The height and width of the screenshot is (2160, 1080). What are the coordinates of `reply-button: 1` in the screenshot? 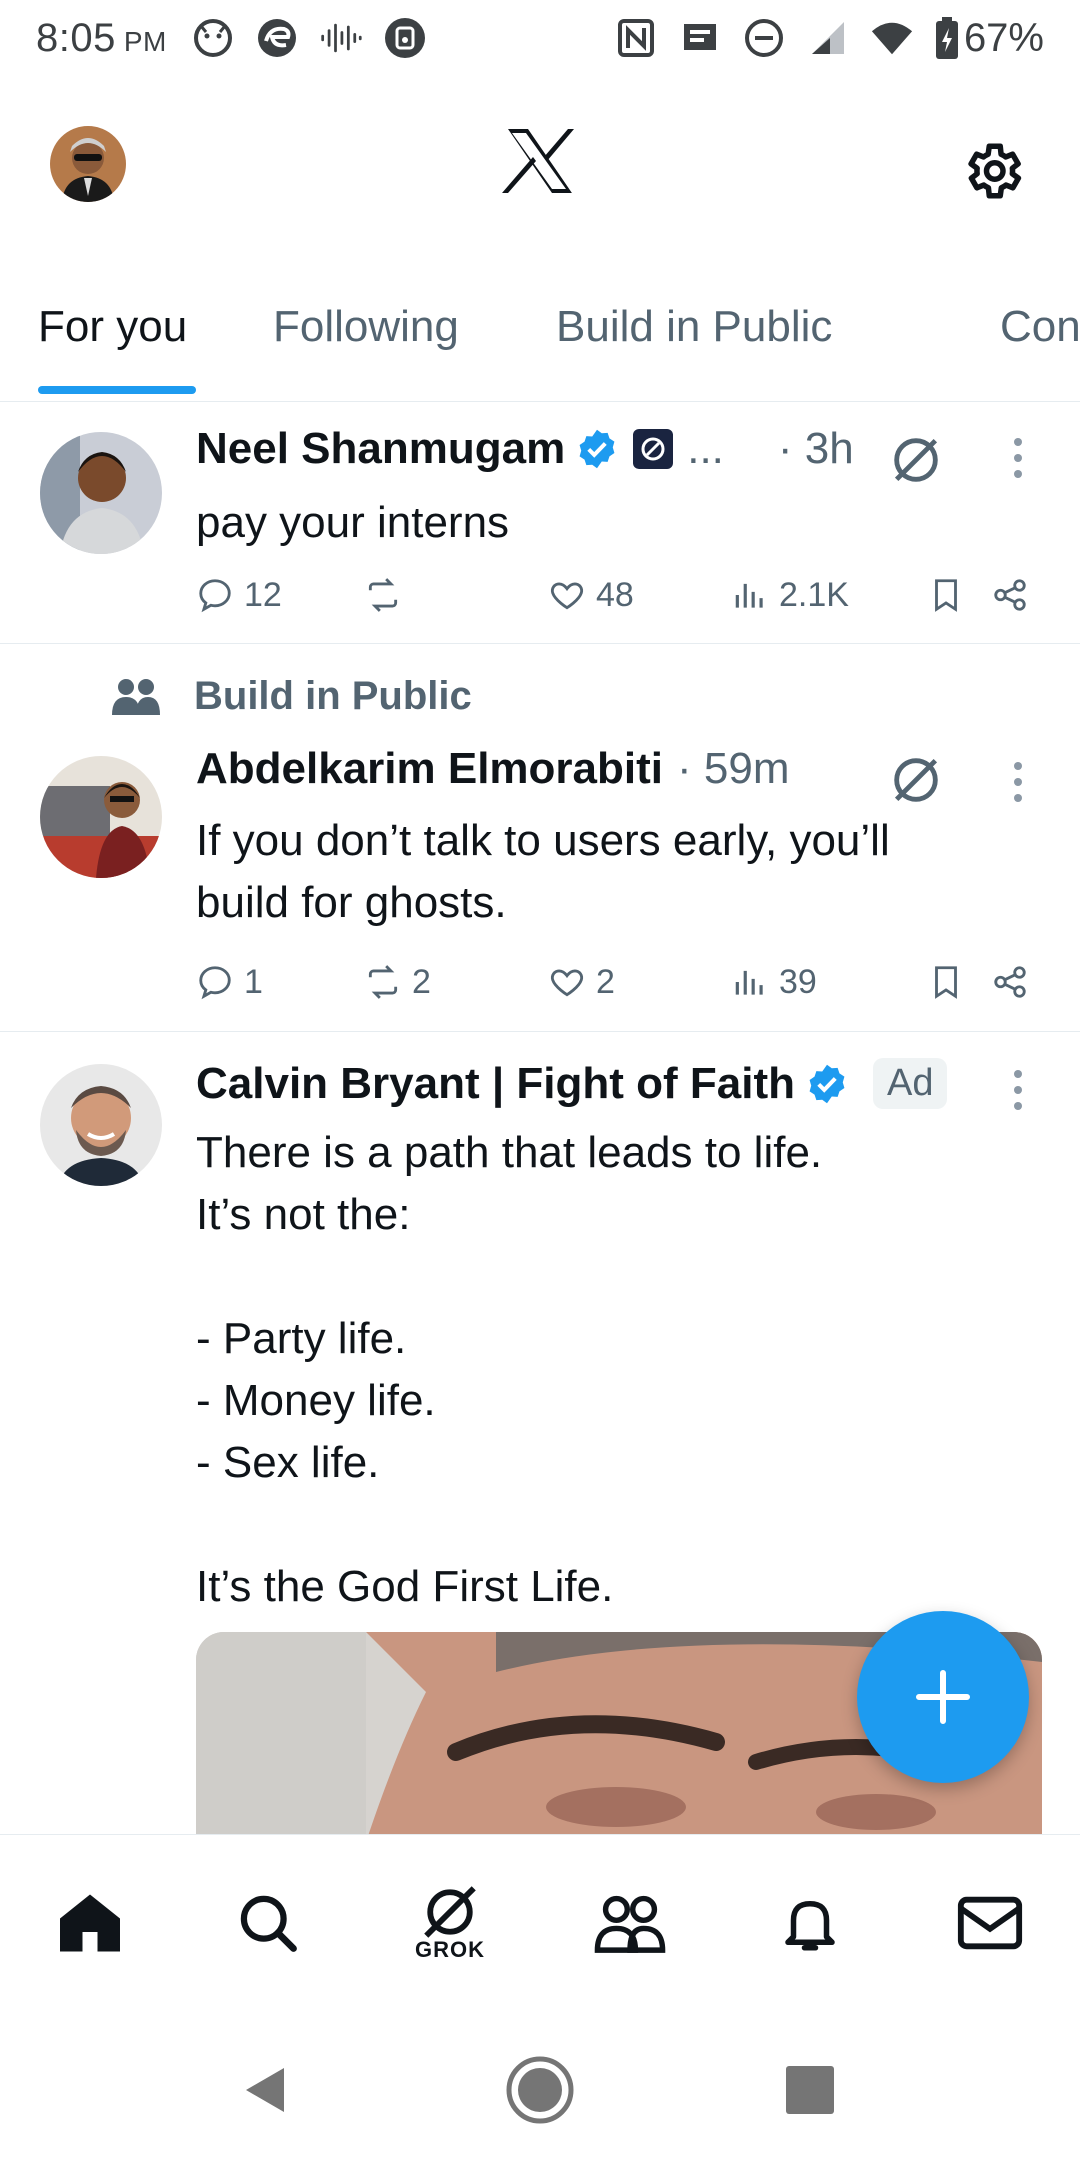 It's located at (280, 982).